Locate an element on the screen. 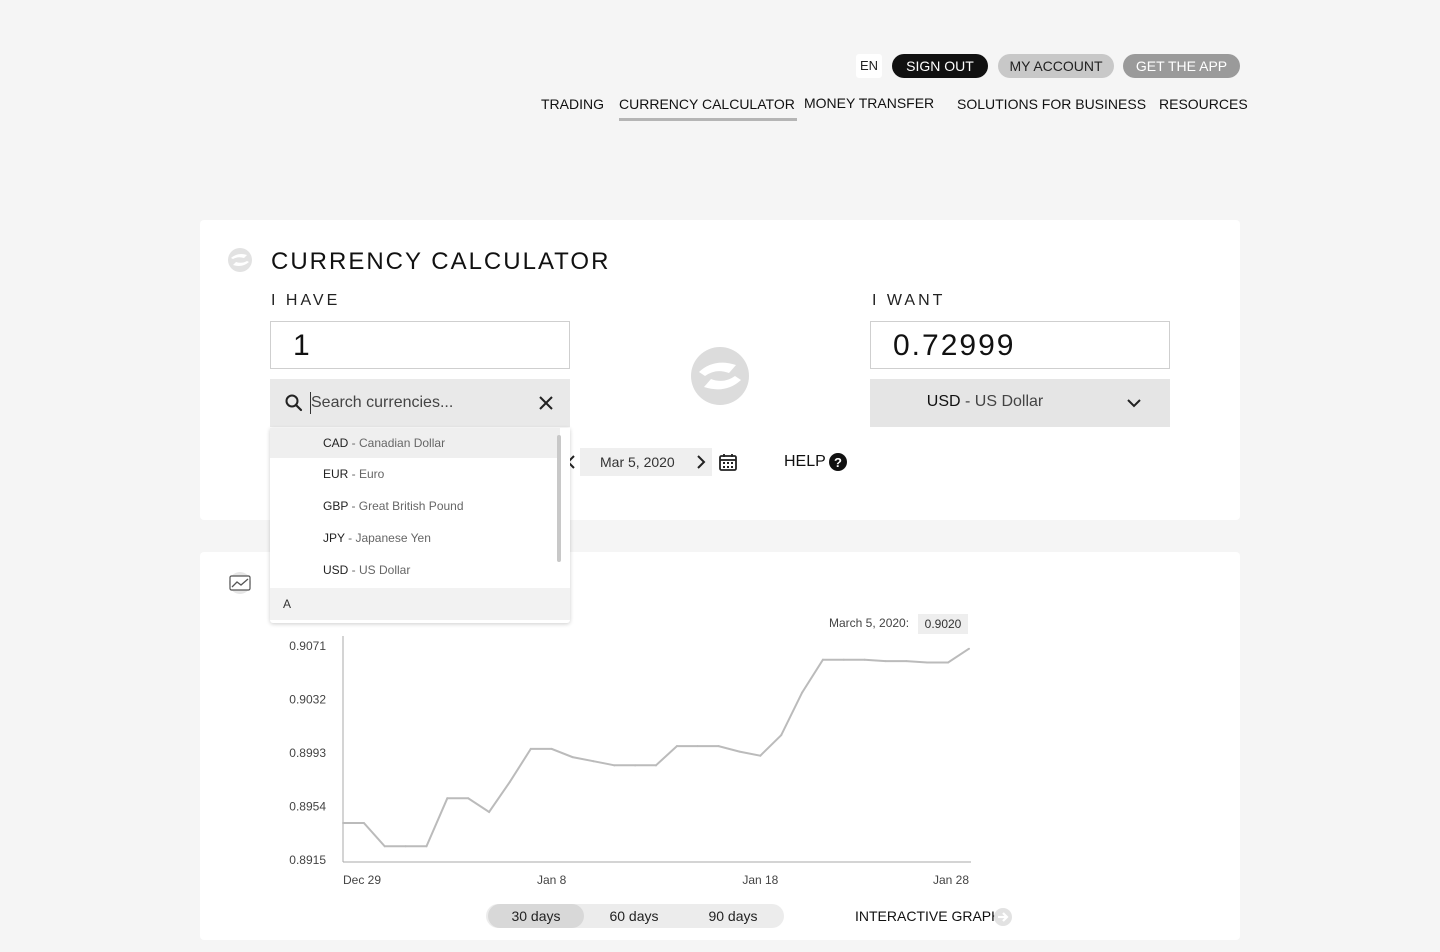 Image resolution: width=1440 pixels, height=952 pixels. dropdown-scrollbar is located at coordinates (559, 498).